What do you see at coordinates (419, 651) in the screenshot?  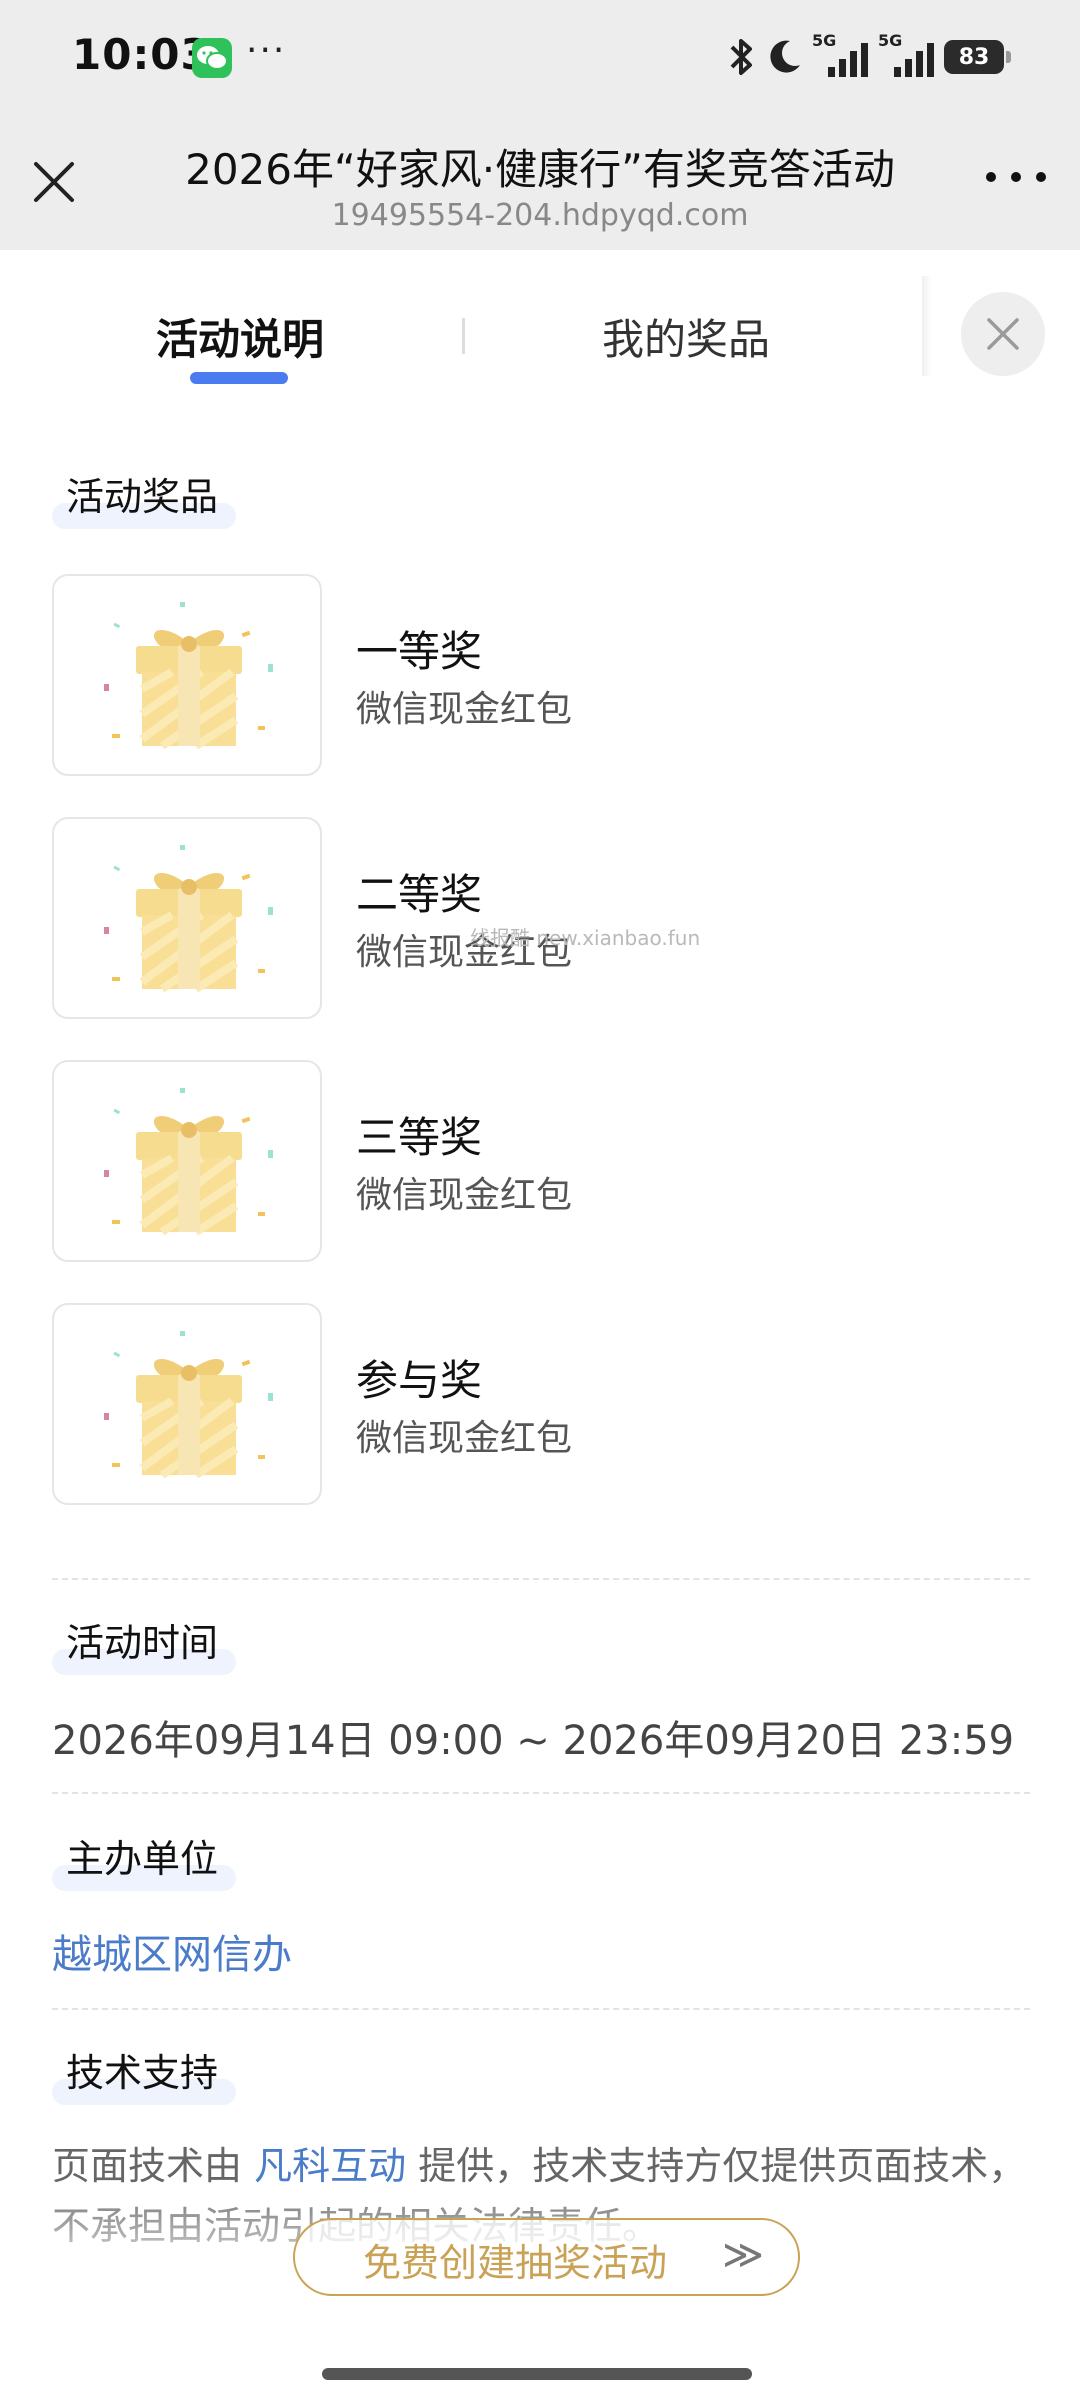 I see `prize-name: 一等奖` at bounding box center [419, 651].